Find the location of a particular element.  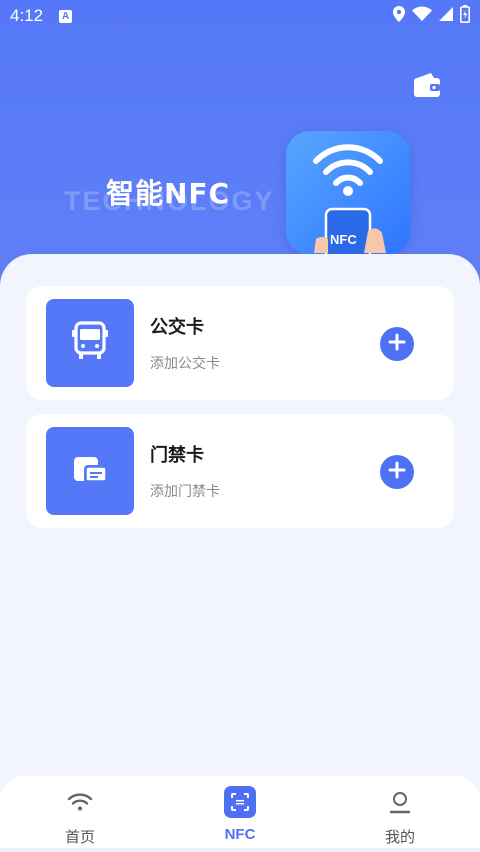

card-title: 公交卡 is located at coordinates (177, 327).